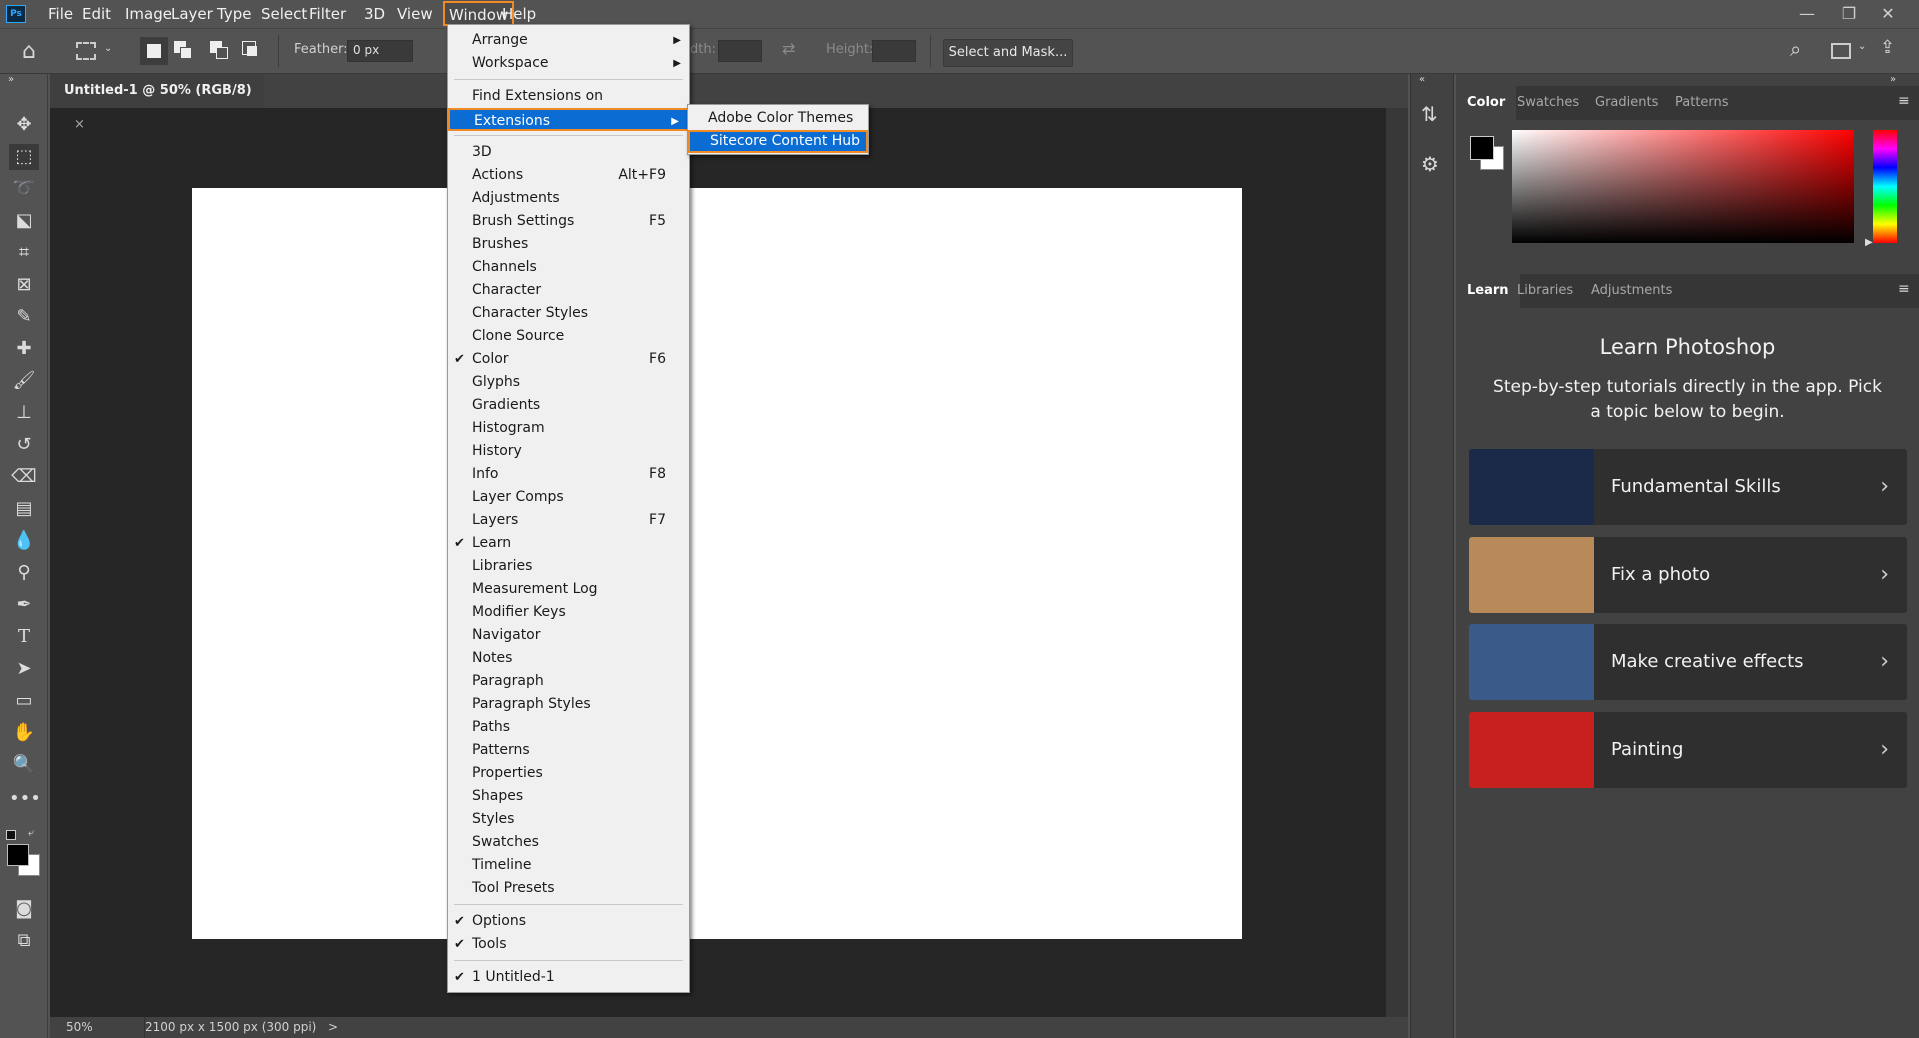 The height and width of the screenshot is (1038, 1919). Describe the element at coordinates (24, 413) in the screenshot. I see `stamp-tool-icon: ⊥` at that location.